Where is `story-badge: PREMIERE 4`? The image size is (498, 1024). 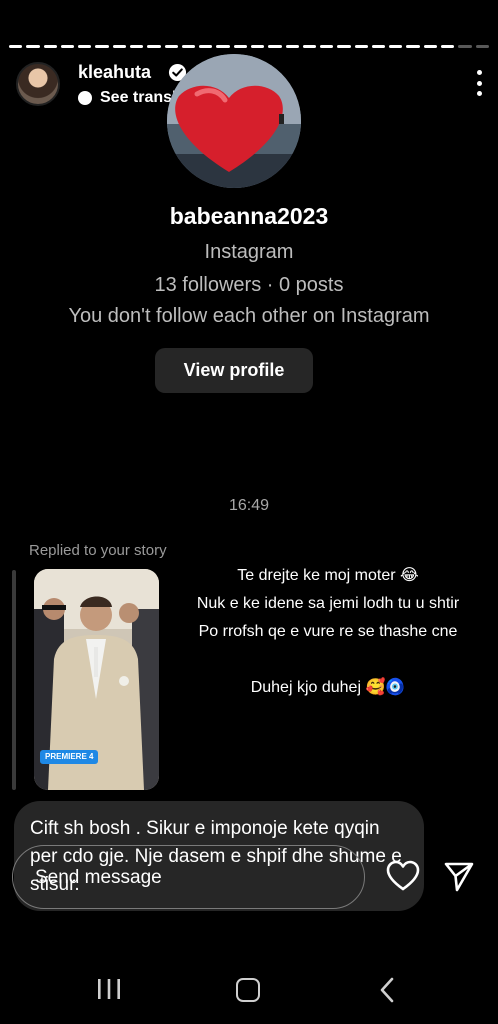 story-badge: PREMIERE 4 is located at coordinates (69, 757).